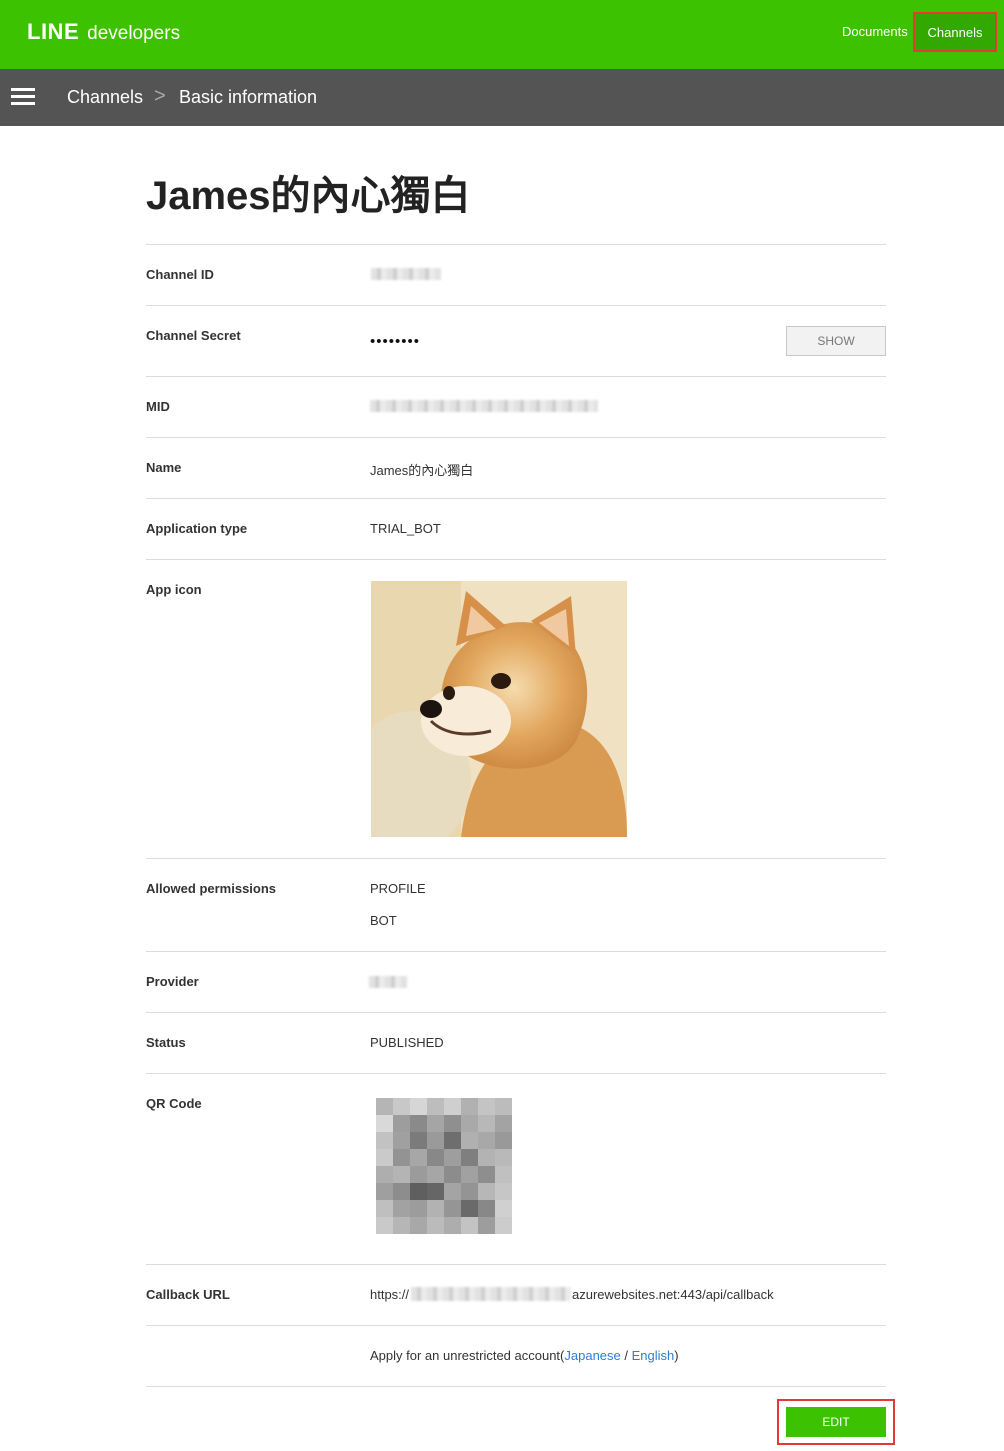  I want to click on line-developers-logo: LINE developers, so click(103, 34).